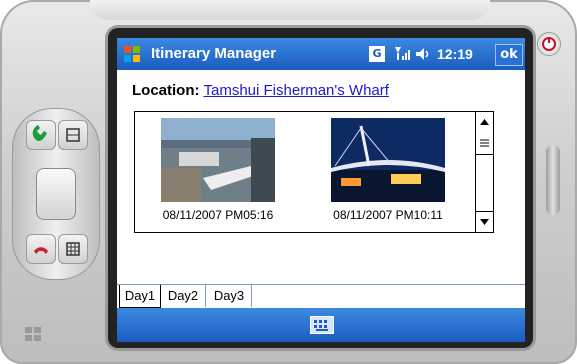 The image size is (577, 364). I want to click on title-bar: Itinerary Manager G 12:19 ok, so click(321, 54).